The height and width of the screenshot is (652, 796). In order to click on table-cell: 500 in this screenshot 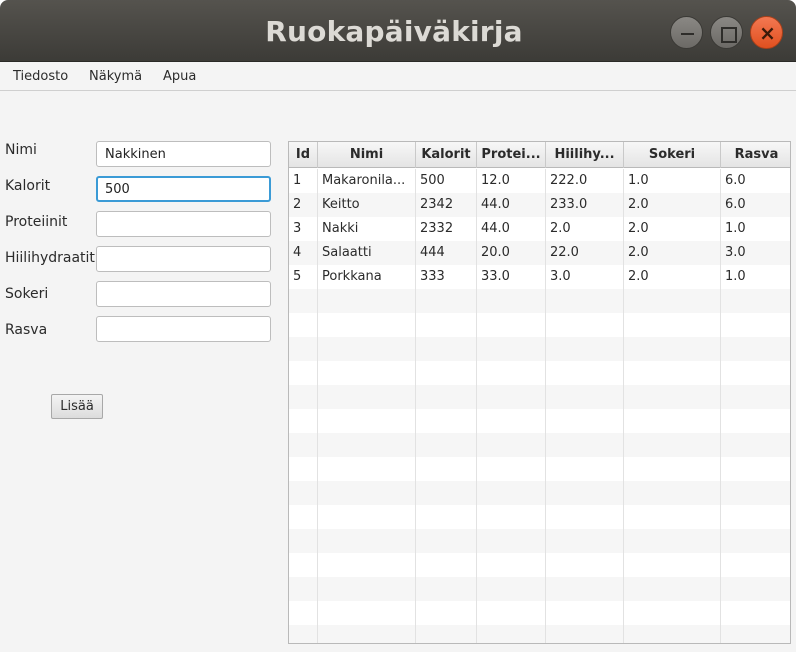, I will do `click(446, 181)`.